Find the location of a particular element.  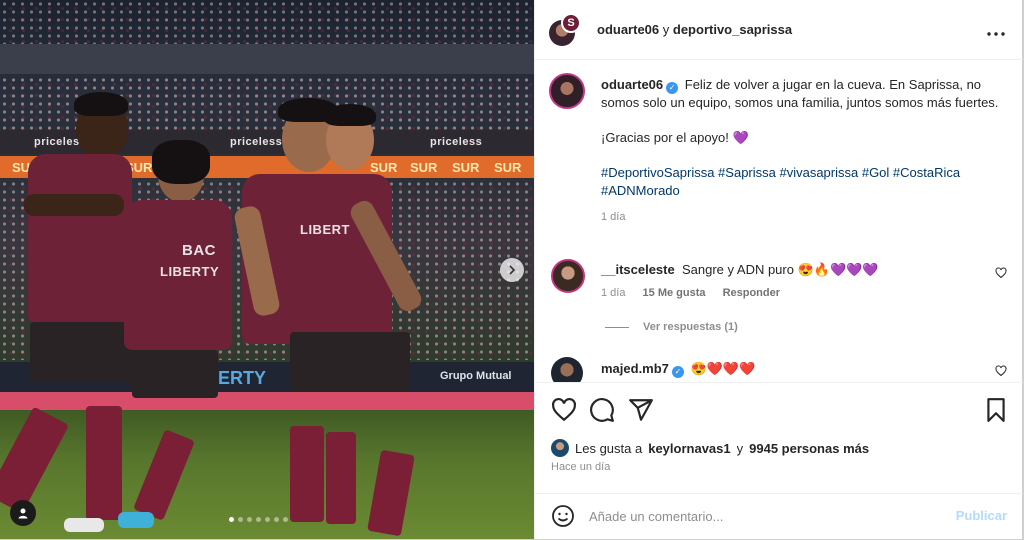

view-replies-button: Ver respuestas (1) is located at coordinates (671, 327).